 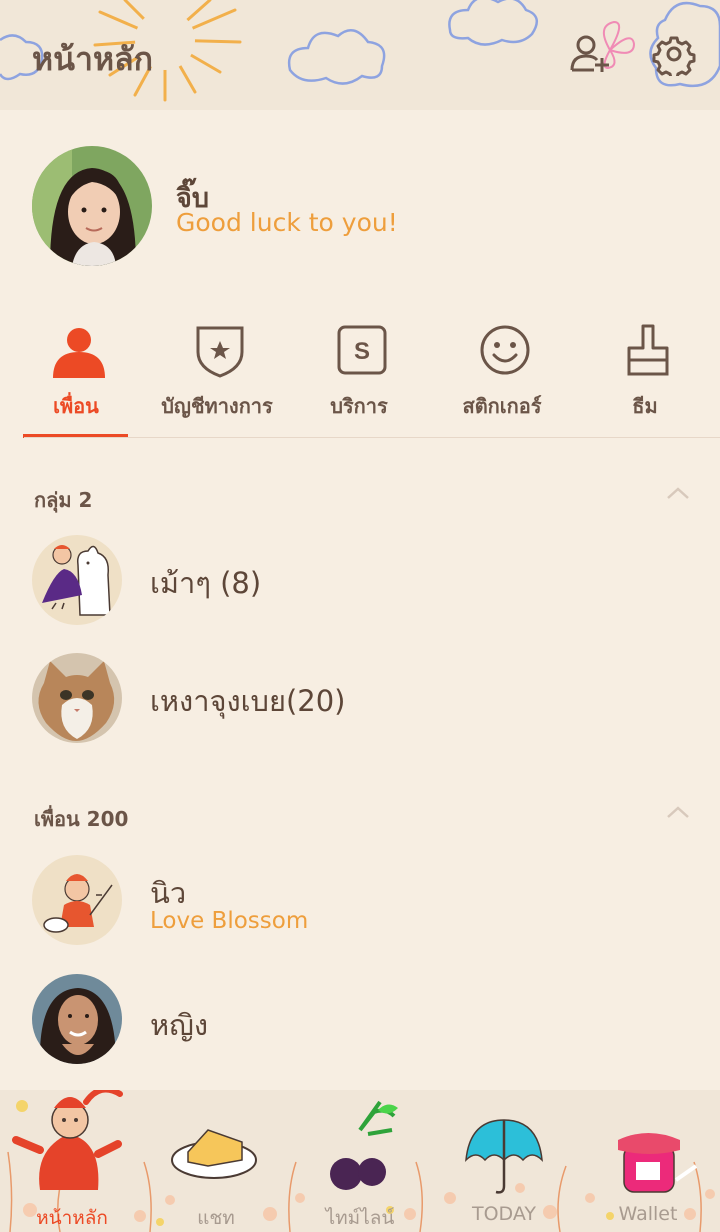 What do you see at coordinates (72, 1218) in the screenshot?
I see `nav-home-label: หน้าหลัก` at bounding box center [72, 1218].